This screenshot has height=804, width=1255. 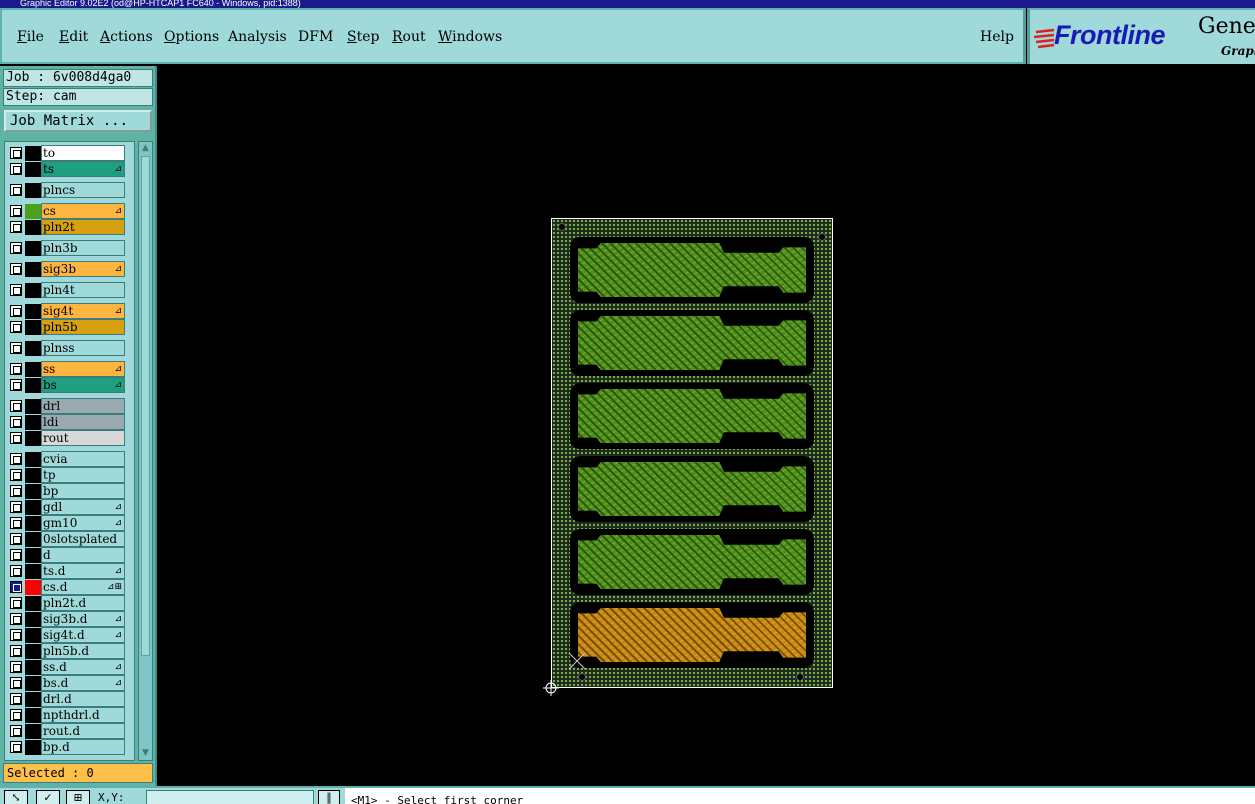 I want to click on layer-row-sig4t-d: sig4t.d ⊿, so click(x=69, y=635).